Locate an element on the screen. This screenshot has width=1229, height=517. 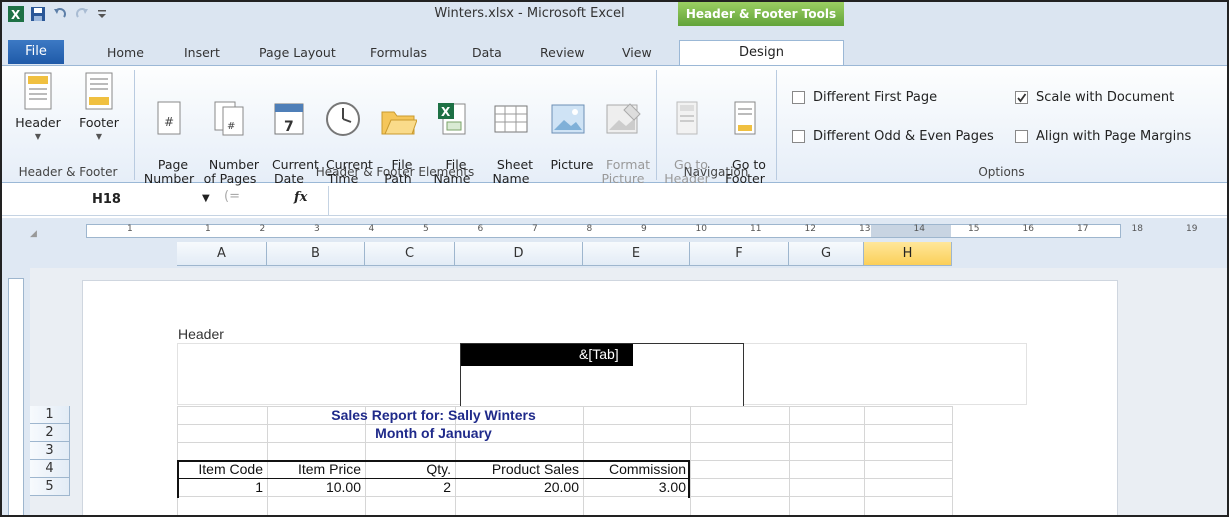
ruler-highlight is located at coordinates (911, 231).